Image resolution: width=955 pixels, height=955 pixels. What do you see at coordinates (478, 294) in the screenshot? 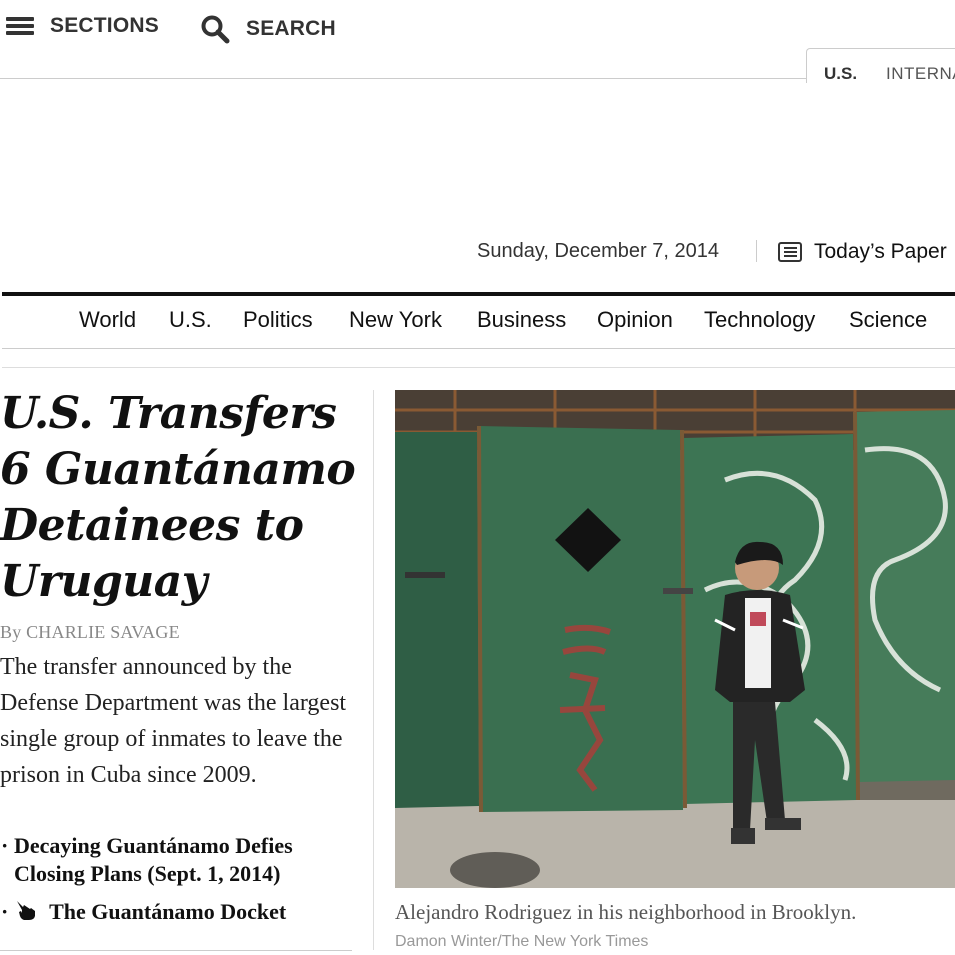
I see `nav-top-rule` at bounding box center [478, 294].